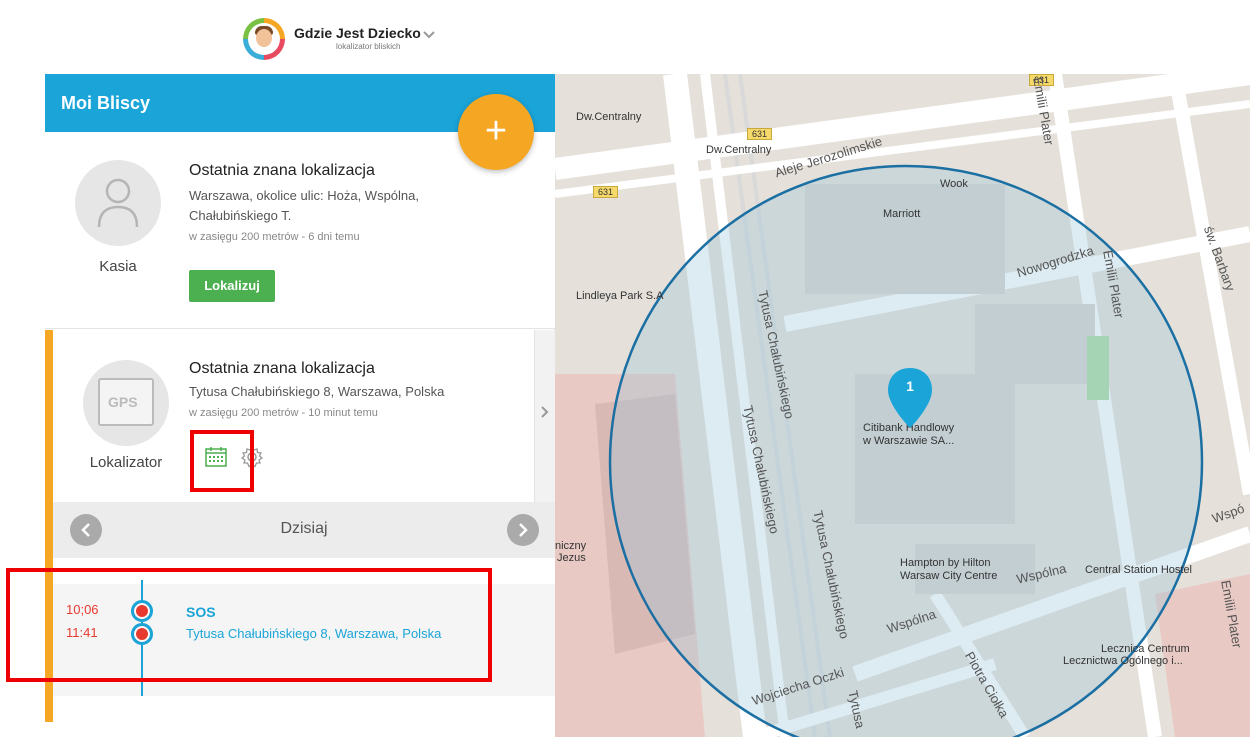 The image size is (1250, 737). I want to click on top-bar: Gdzie Jest Dziecko lokalizator bliskich, so click(625, 37).